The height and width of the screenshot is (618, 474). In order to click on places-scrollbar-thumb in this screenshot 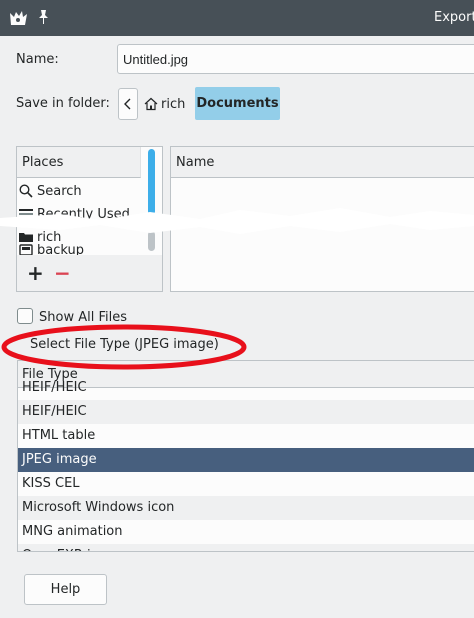, I will do `click(151, 182)`.